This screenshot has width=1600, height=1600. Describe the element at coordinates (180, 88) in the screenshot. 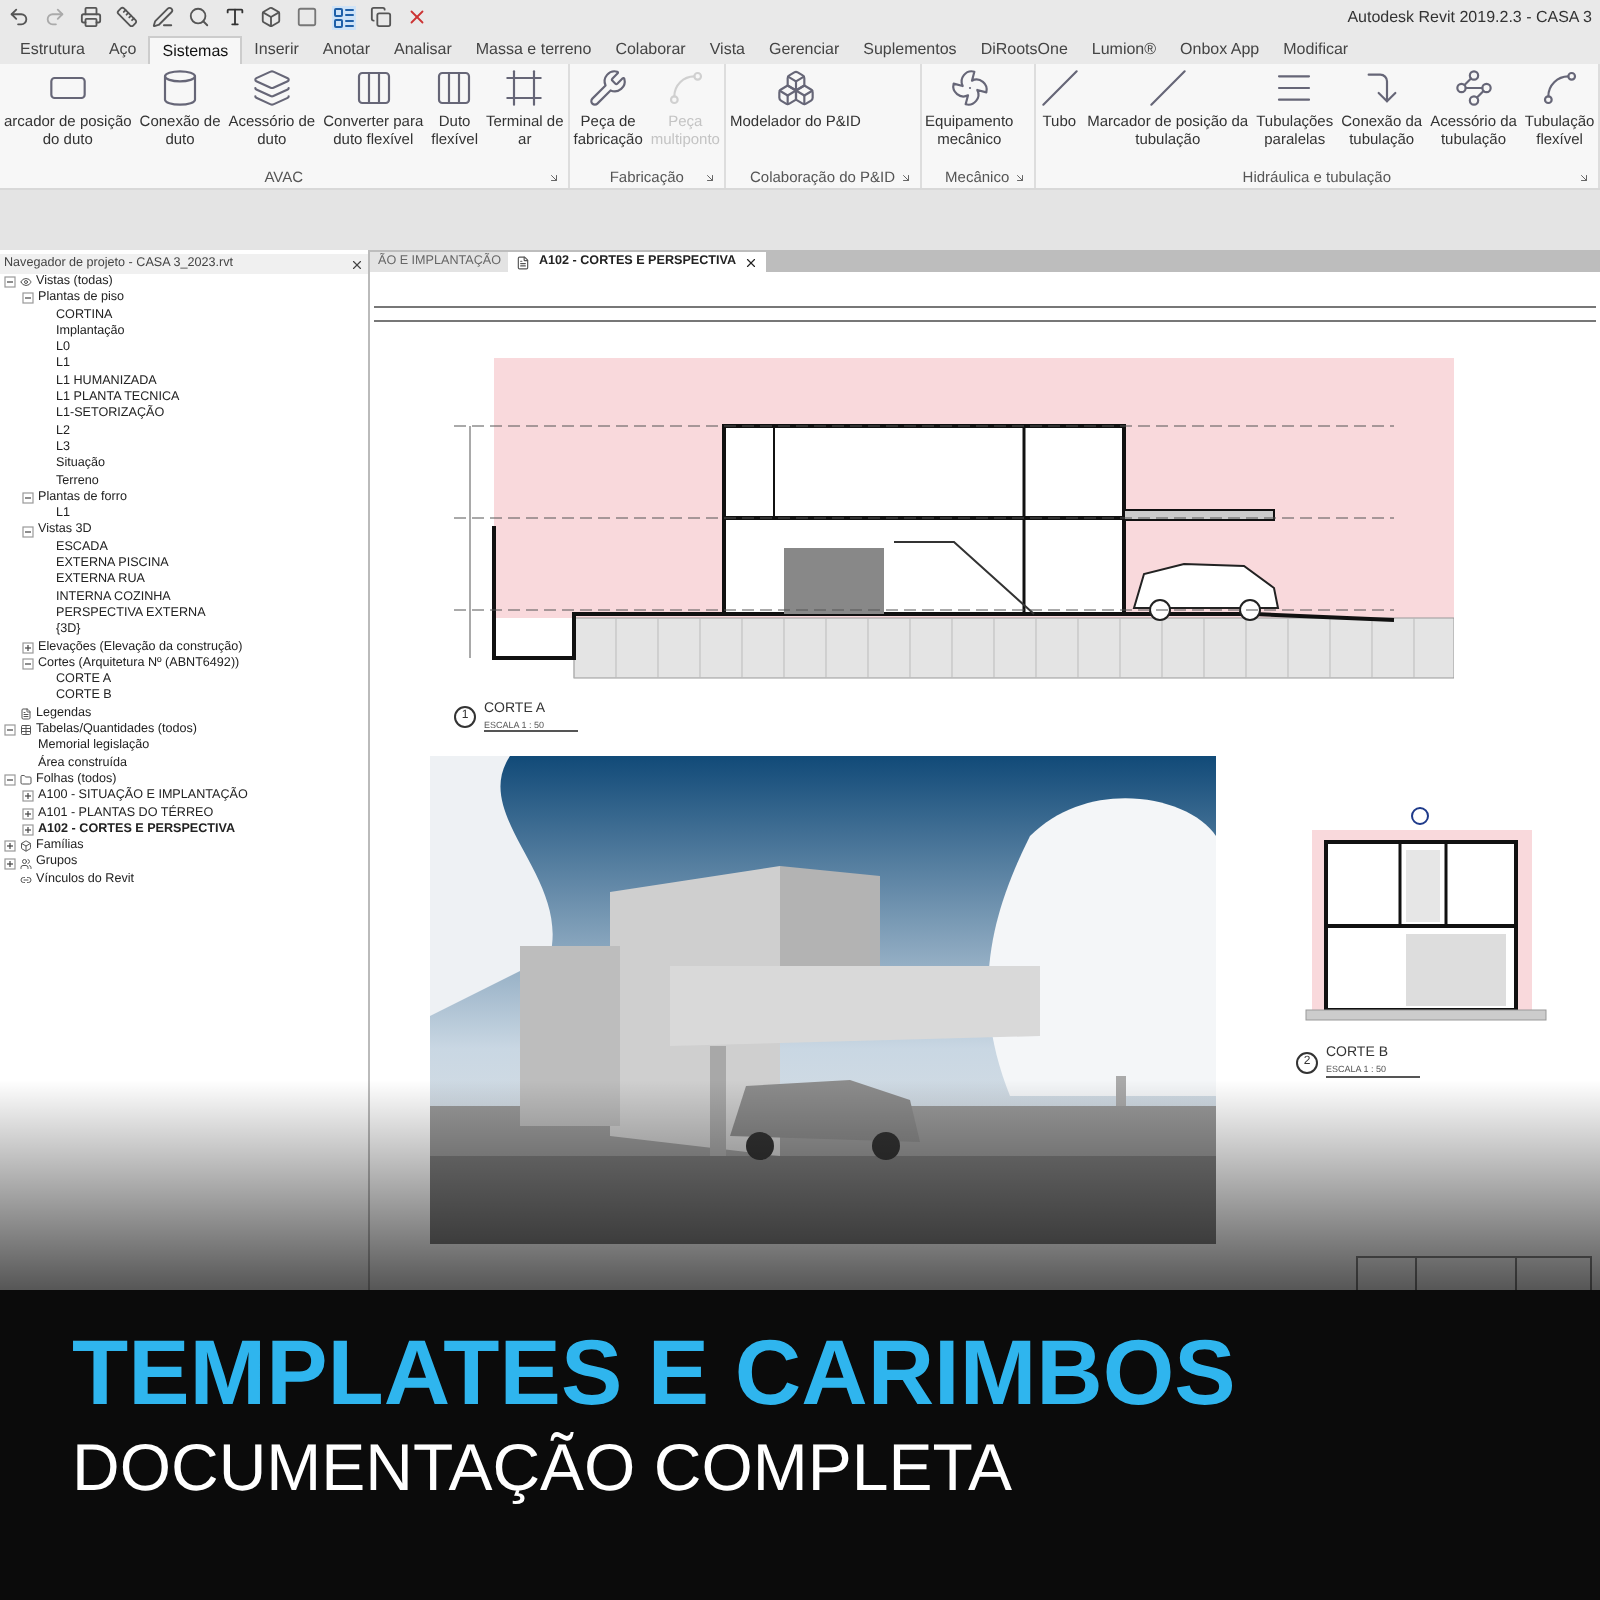

I see `cylinder-icon` at that location.